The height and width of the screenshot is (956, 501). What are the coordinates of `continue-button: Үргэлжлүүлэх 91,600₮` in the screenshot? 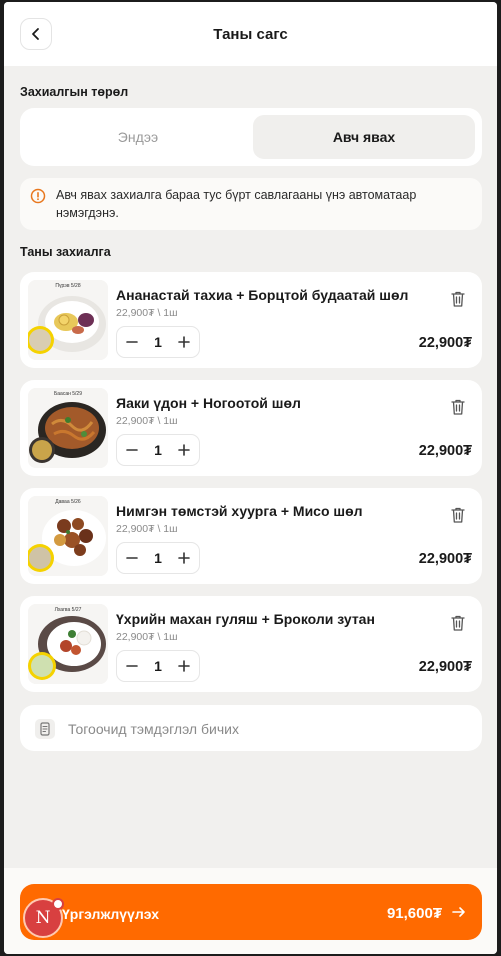 It's located at (251, 912).